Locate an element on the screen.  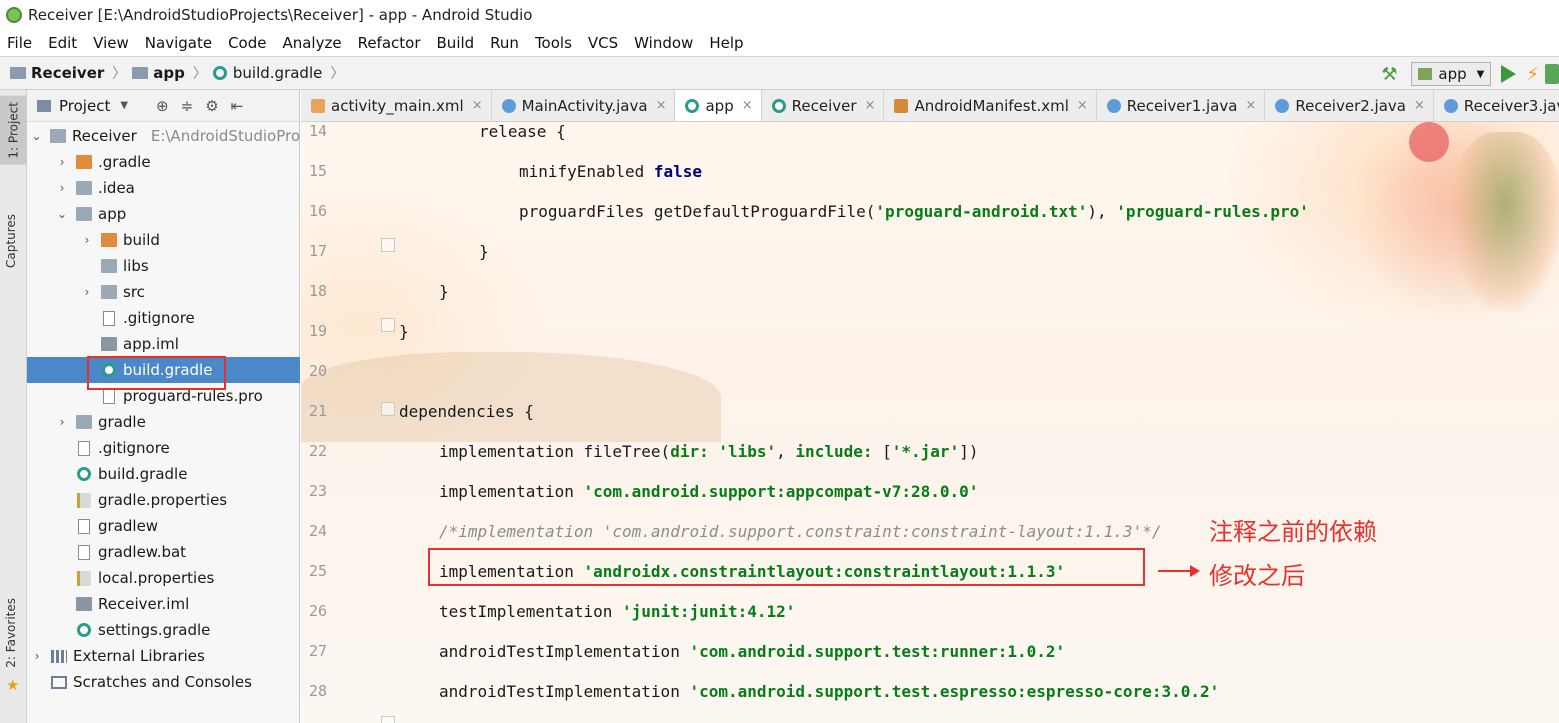
tab-favorites-tool: 2: Favorites is located at coordinates (11, 633).